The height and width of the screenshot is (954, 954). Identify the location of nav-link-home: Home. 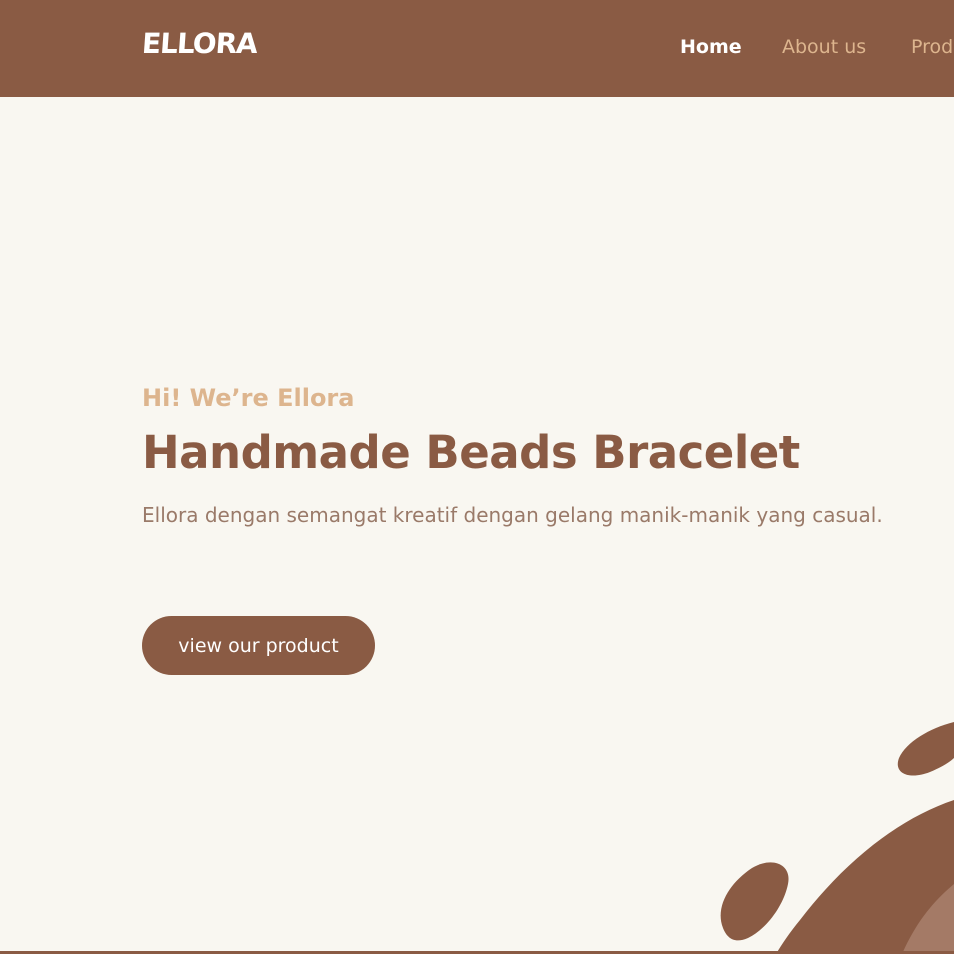
(711, 47).